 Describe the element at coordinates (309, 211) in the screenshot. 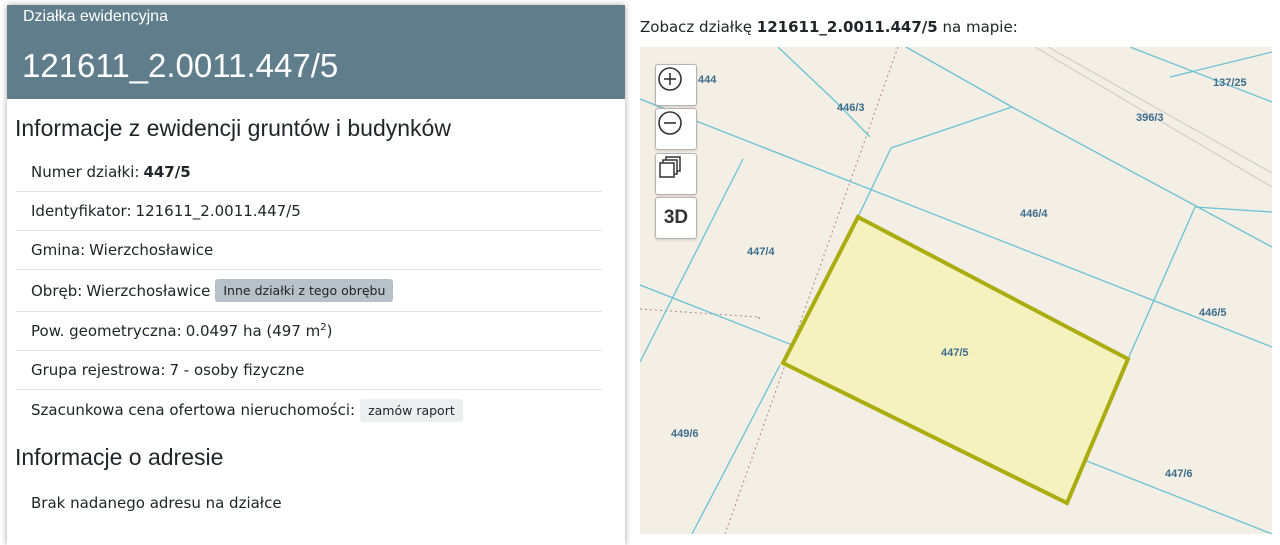

I see `row-identifier: Identyfikator: 121611_2.0011.447/5` at that location.